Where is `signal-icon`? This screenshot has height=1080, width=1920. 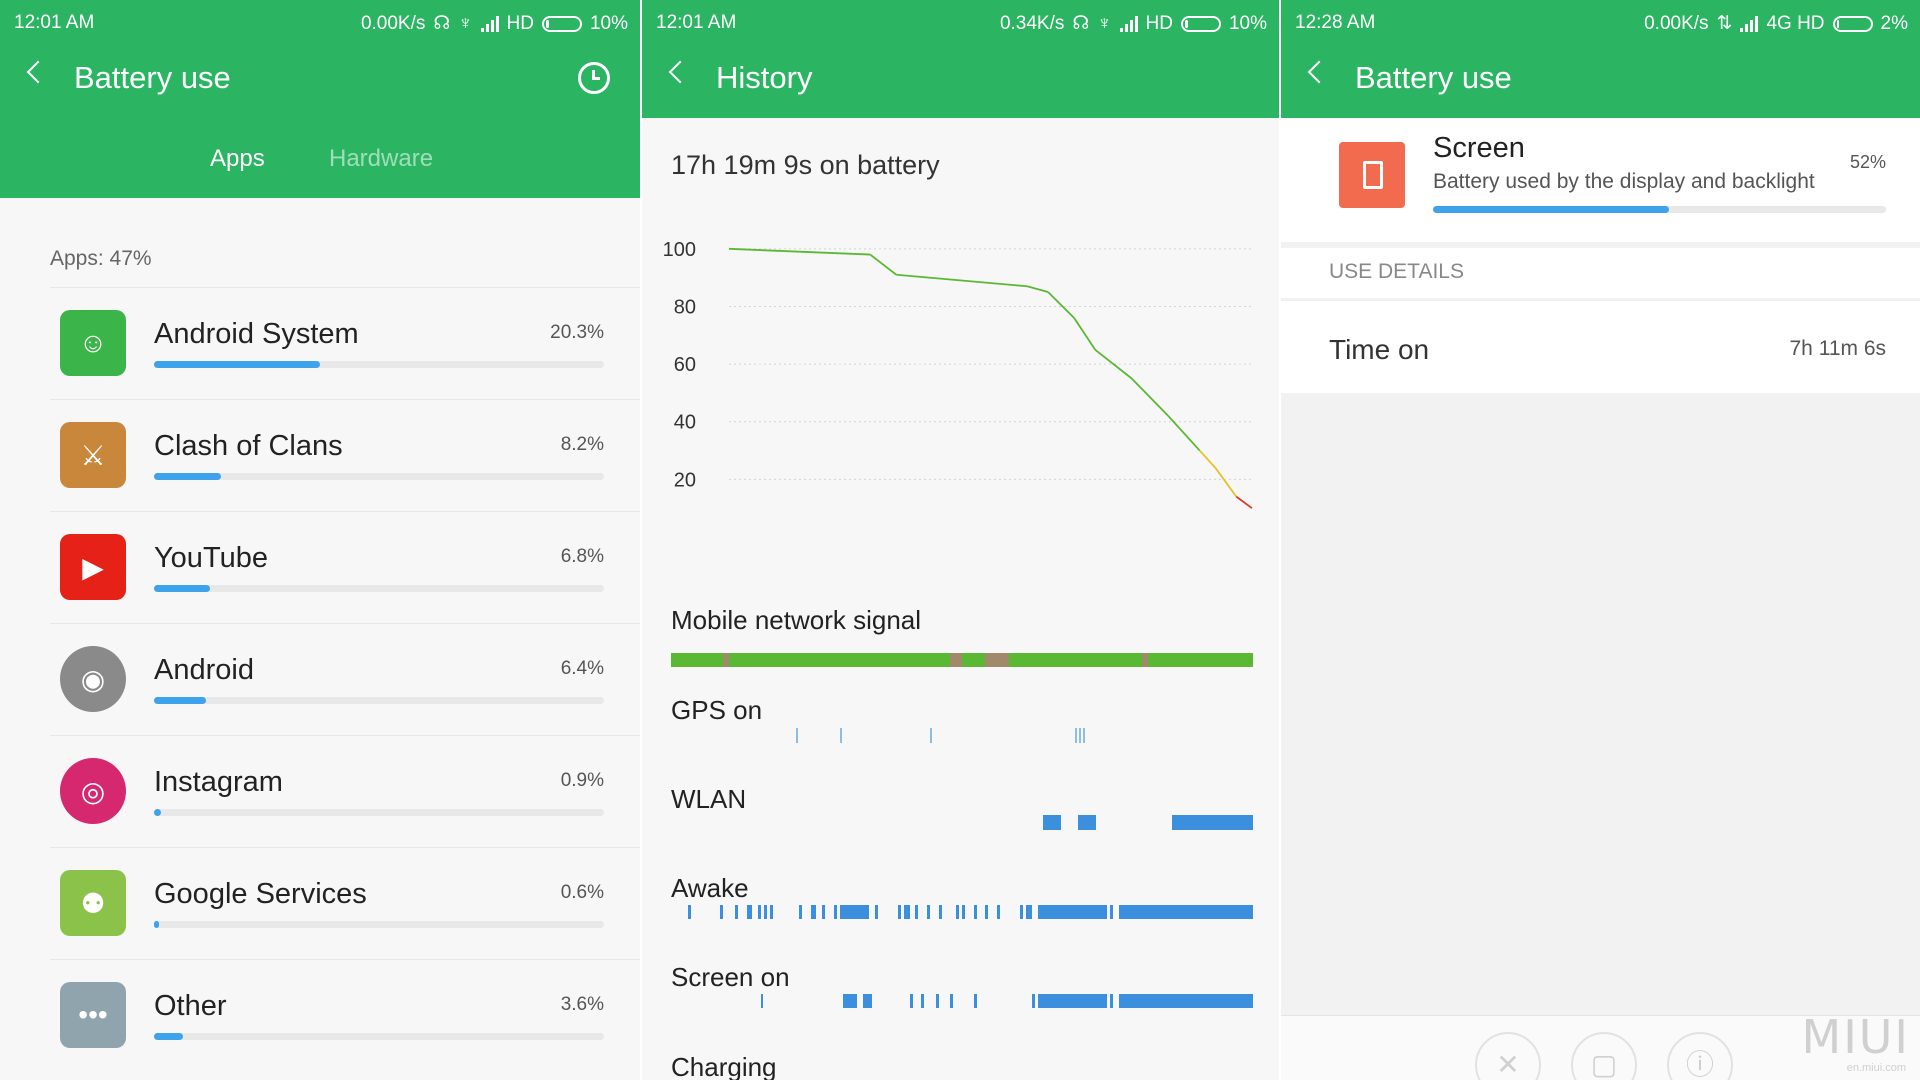 signal-icon is located at coordinates (1128, 23).